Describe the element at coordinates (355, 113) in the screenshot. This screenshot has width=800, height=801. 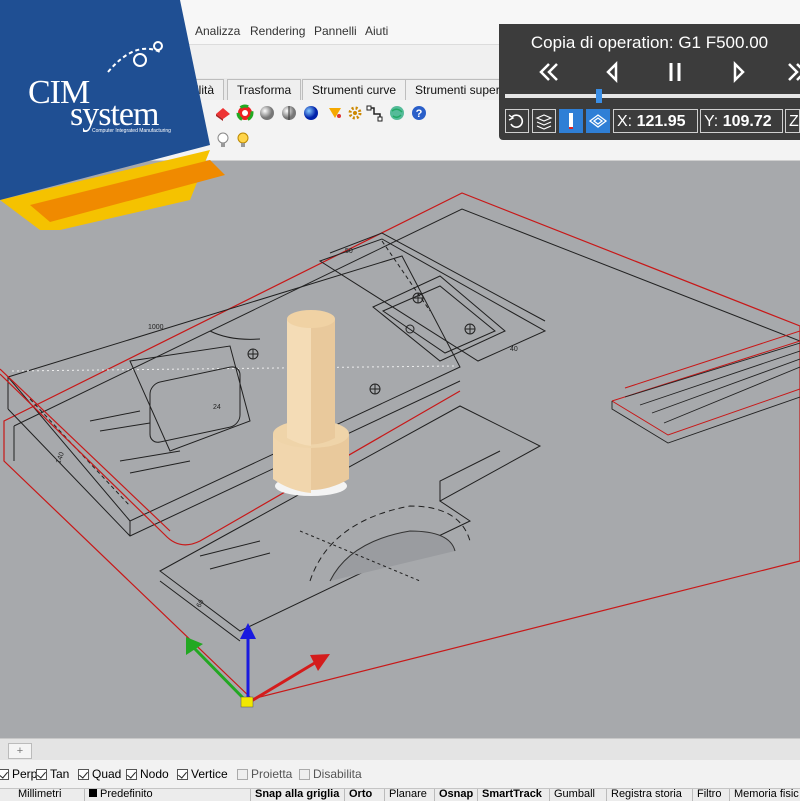
I see `gear-icon` at that location.